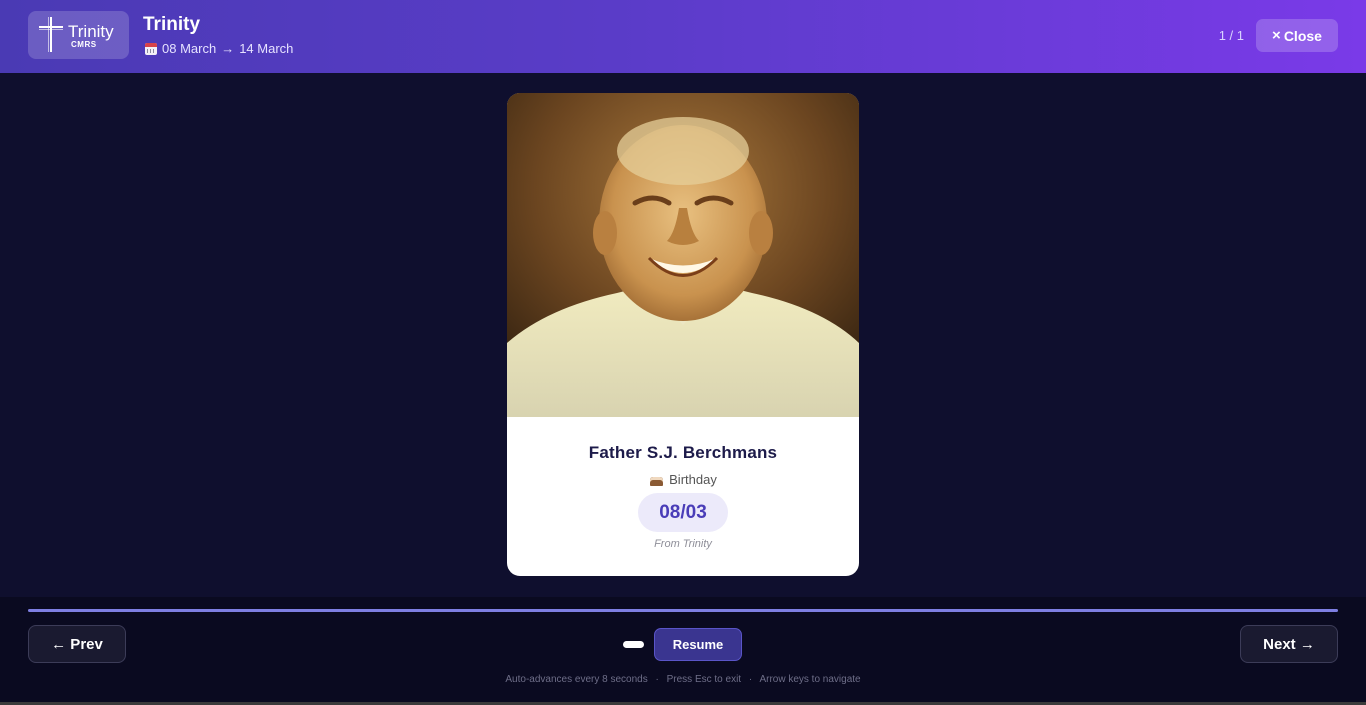  I want to click on from-label: From Trinity, so click(683, 544).